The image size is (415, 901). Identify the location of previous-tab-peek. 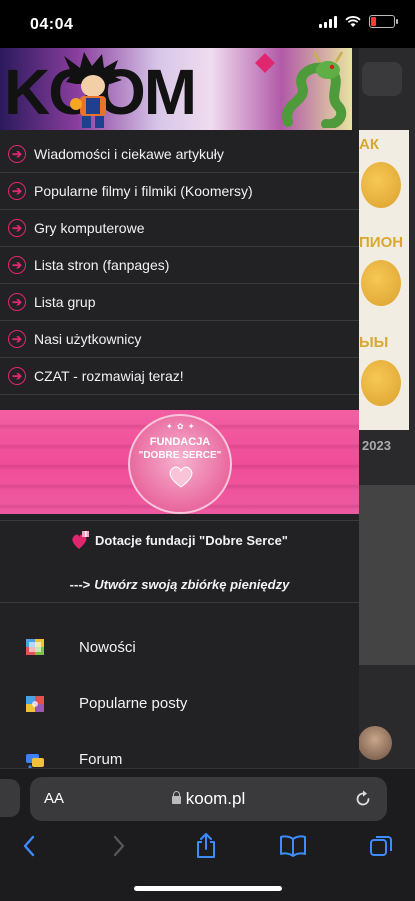
(10, 798).